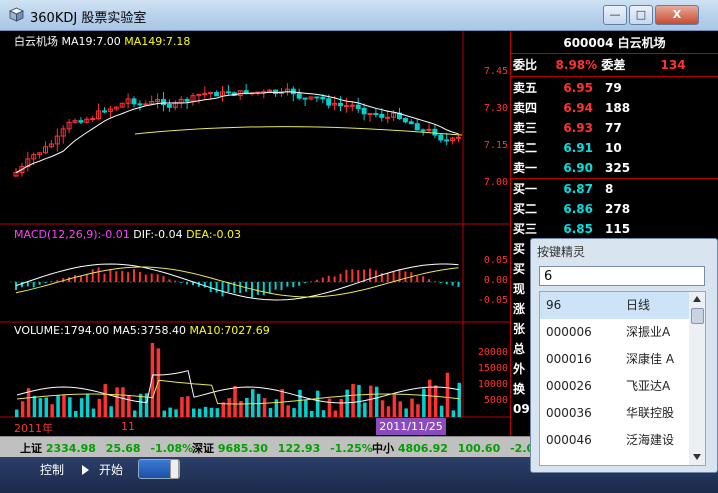  I want to click on close-button: X, so click(677, 15).